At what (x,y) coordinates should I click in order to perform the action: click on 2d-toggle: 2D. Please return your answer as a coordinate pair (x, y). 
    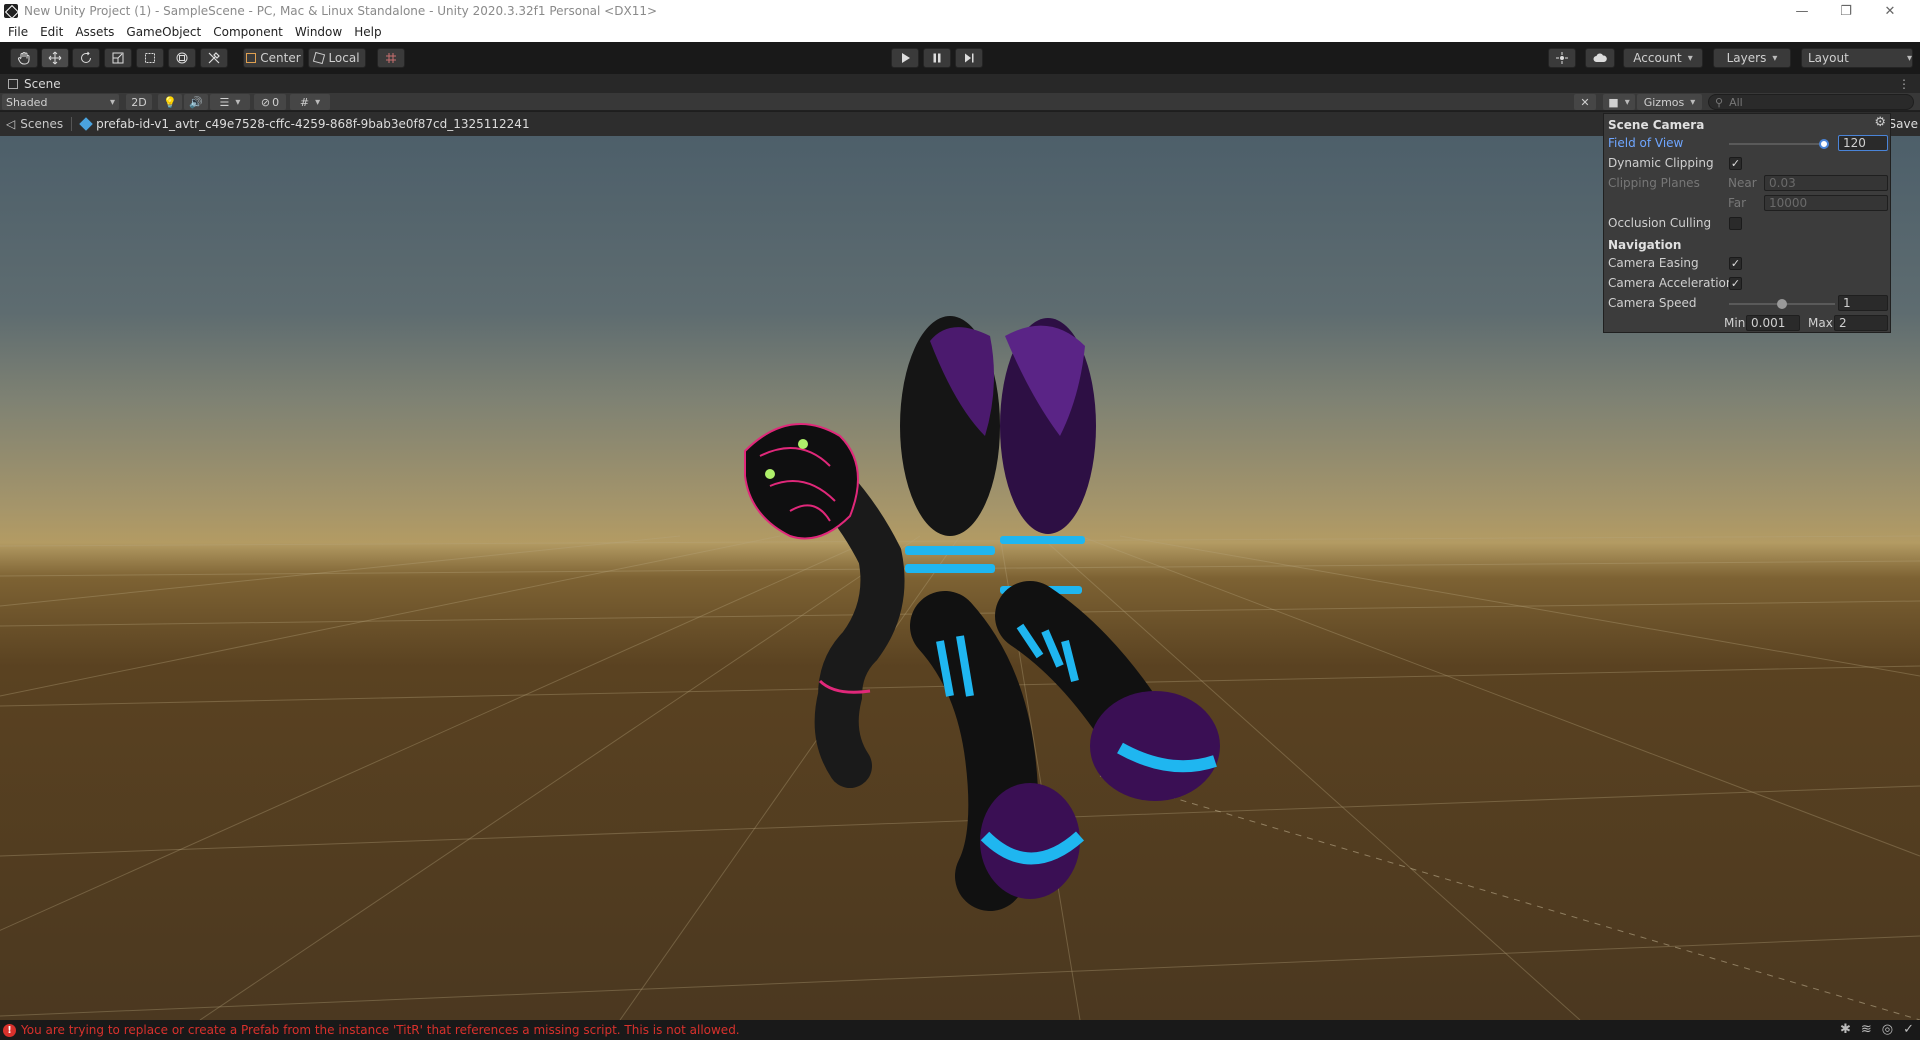
    Looking at the image, I should click on (139, 102).